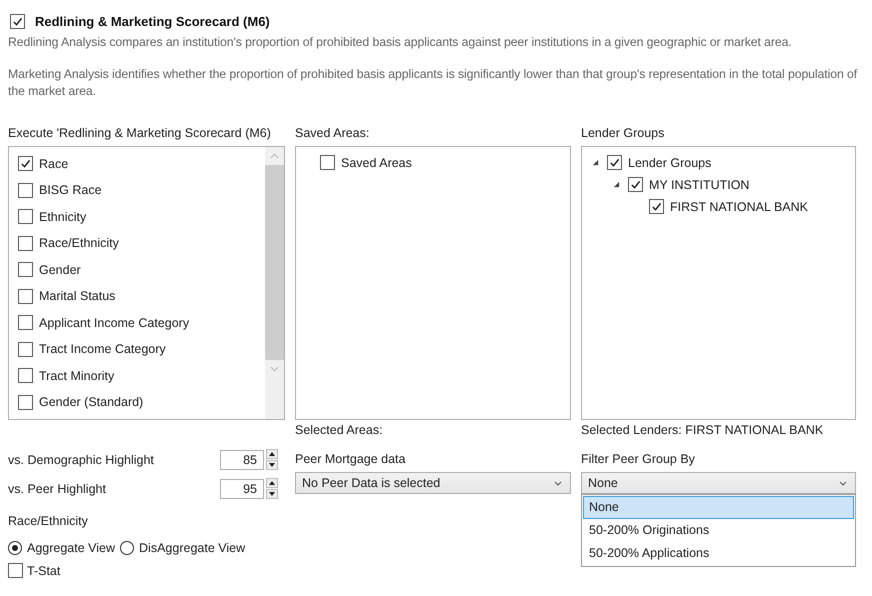 Image resolution: width=872 pixels, height=596 pixels. Describe the element at coordinates (718, 553) in the screenshot. I see `dropdown-option: 50-200% Applications` at that location.